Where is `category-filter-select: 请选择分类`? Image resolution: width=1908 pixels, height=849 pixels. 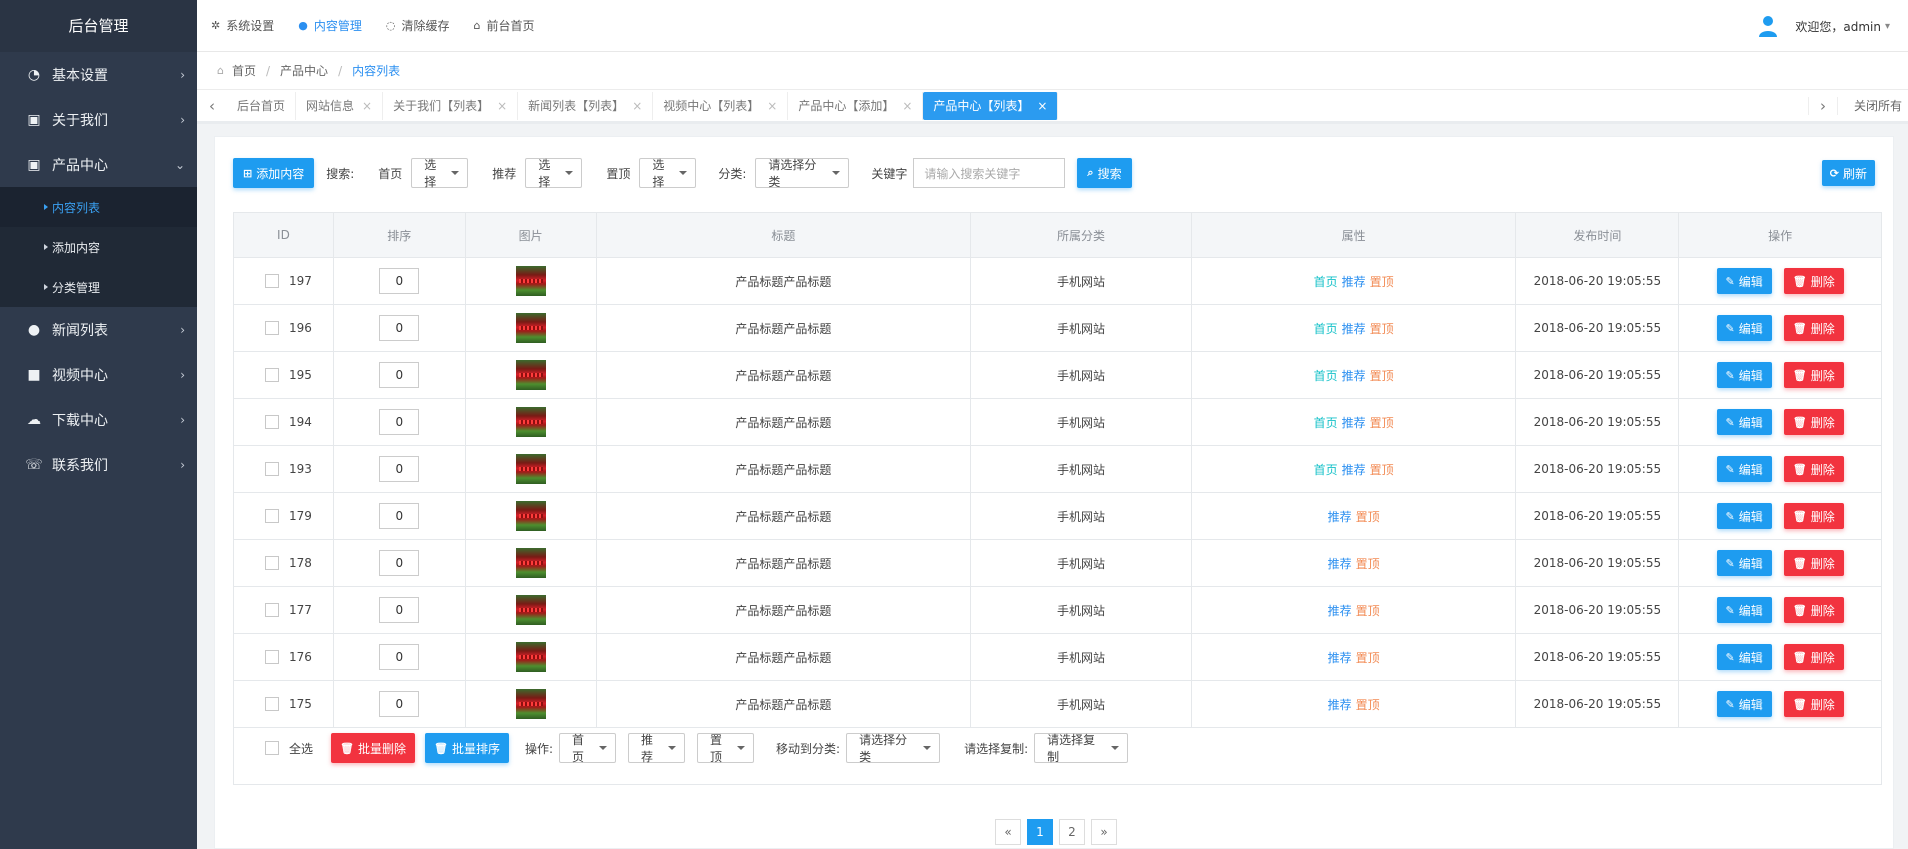 category-filter-select: 请选择分类 is located at coordinates (802, 173).